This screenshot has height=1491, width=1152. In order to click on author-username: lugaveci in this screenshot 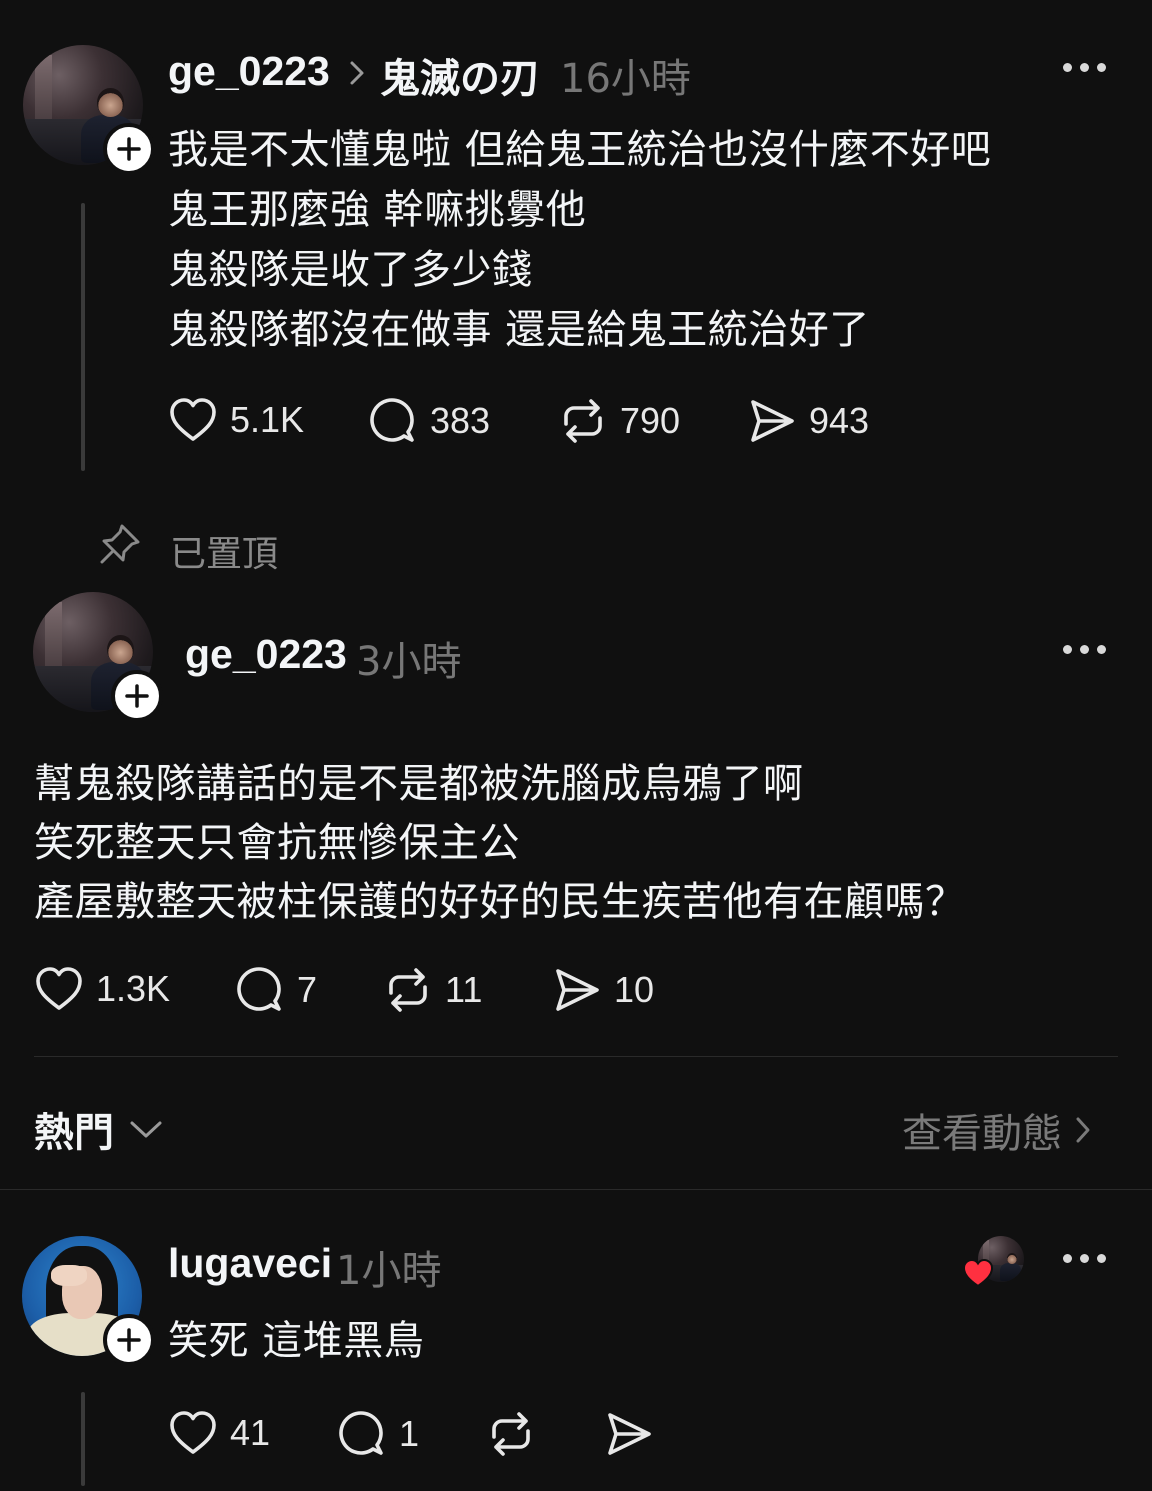, I will do `click(250, 1263)`.